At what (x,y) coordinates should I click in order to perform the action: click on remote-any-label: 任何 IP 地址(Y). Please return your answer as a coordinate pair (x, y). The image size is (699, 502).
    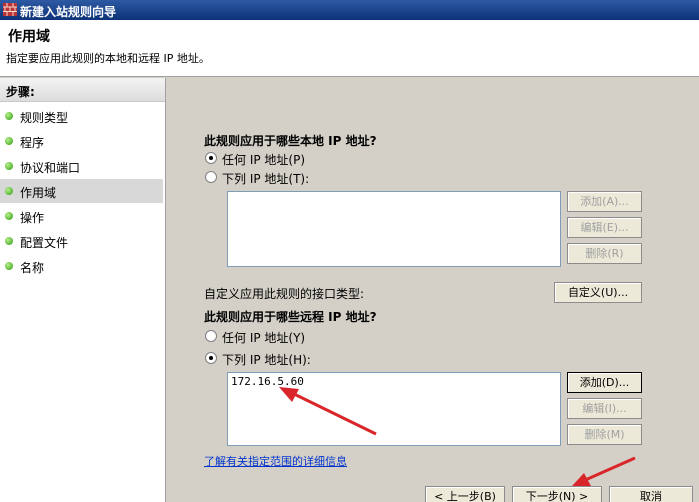
    Looking at the image, I should click on (263, 337).